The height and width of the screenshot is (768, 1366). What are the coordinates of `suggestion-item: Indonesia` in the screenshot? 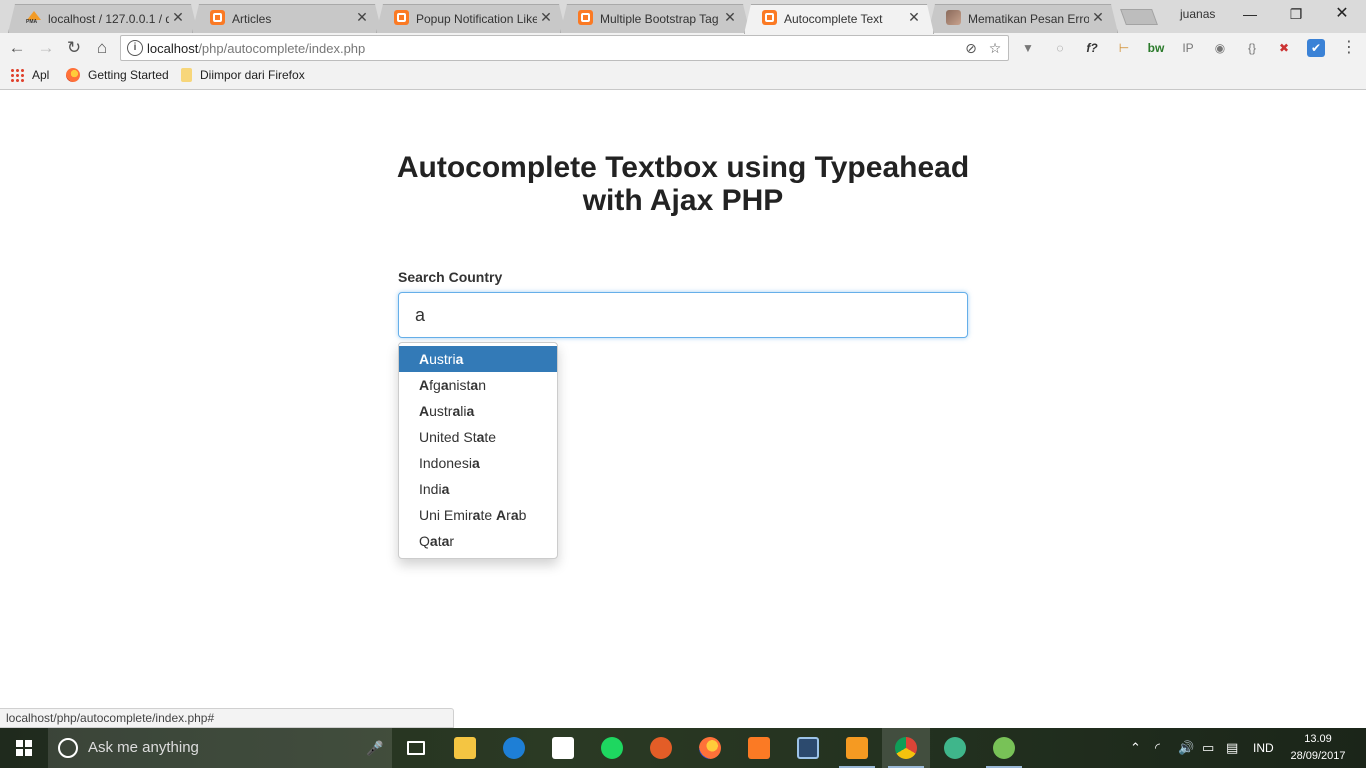 It's located at (478, 463).